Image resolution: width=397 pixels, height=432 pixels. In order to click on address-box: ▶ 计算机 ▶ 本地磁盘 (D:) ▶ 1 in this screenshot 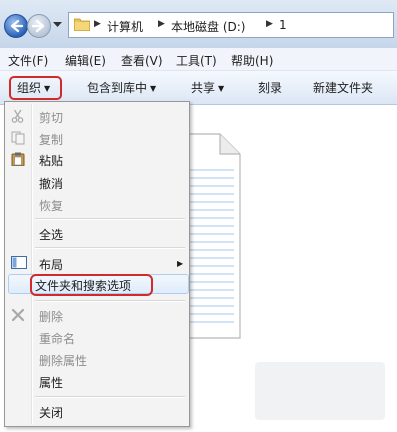, I will do `click(231, 25)`.